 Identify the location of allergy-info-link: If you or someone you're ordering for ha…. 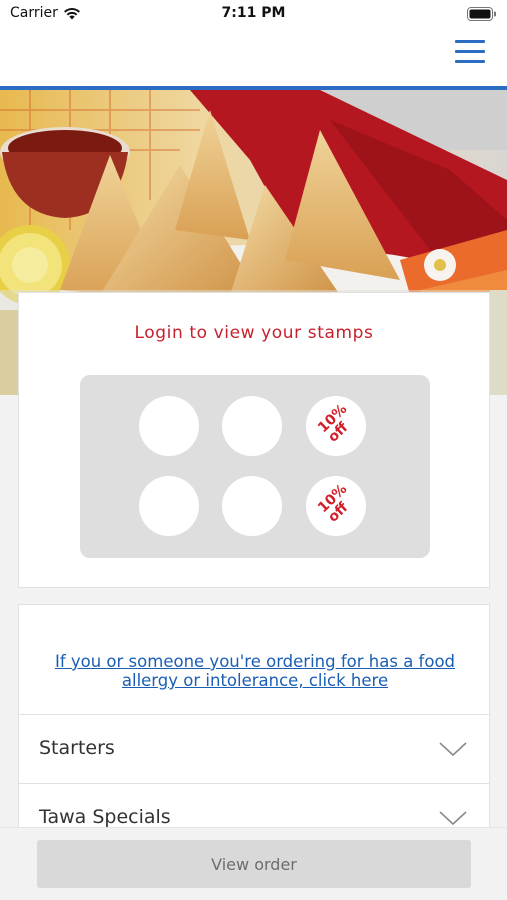
(255, 671).